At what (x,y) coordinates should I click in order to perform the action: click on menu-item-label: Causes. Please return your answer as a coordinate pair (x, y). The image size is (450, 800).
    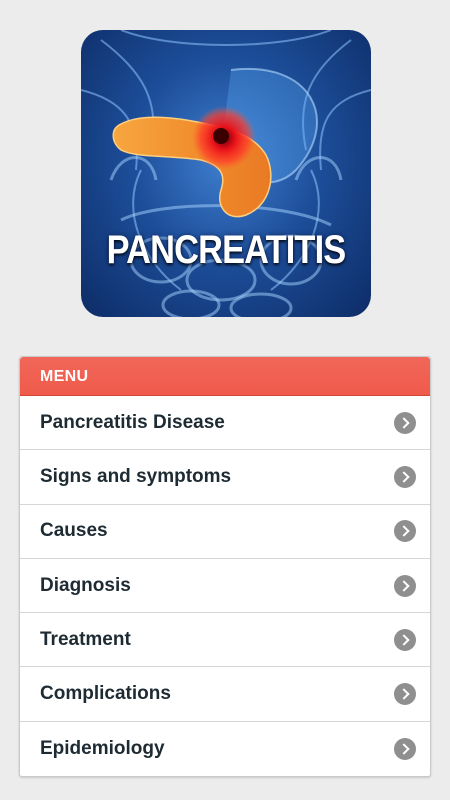
    Looking at the image, I should click on (74, 531).